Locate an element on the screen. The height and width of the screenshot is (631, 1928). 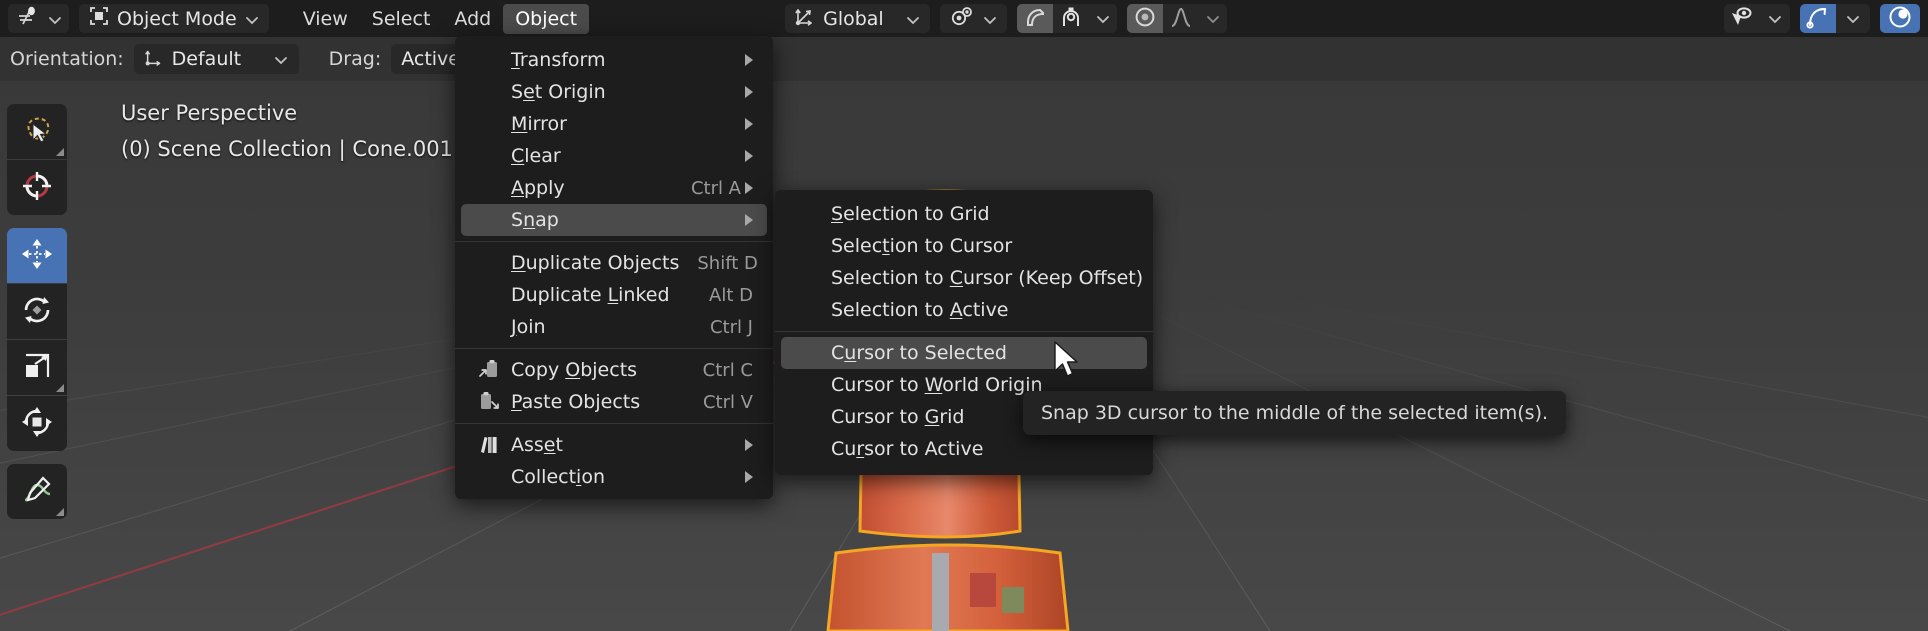
sidebar-item-cursor-tool is located at coordinates (37, 187).